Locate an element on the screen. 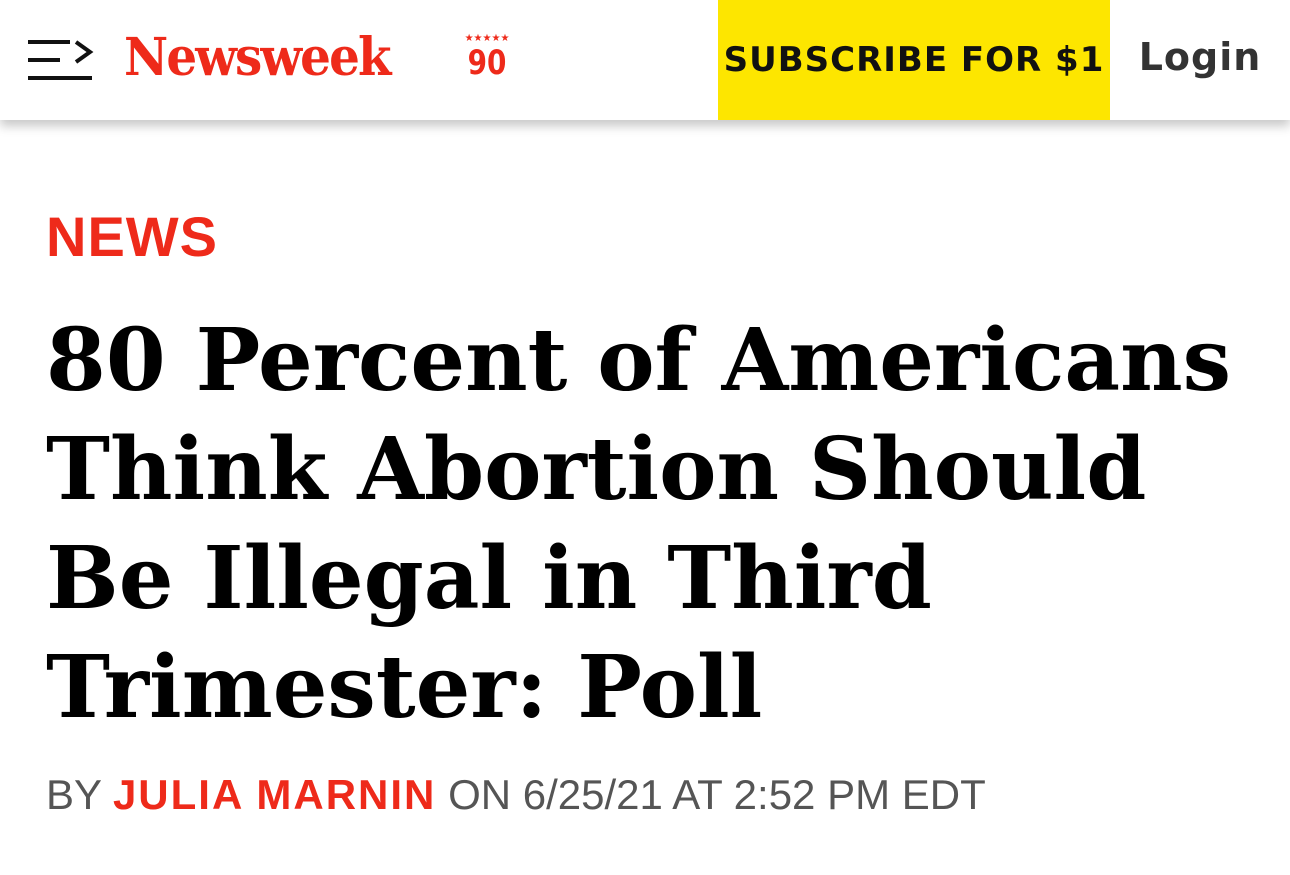 Image resolution: width=1290 pixels, height=875 pixels. anniversary-90-badge: ★★★★★ 90 is located at coordinates (487, 59).